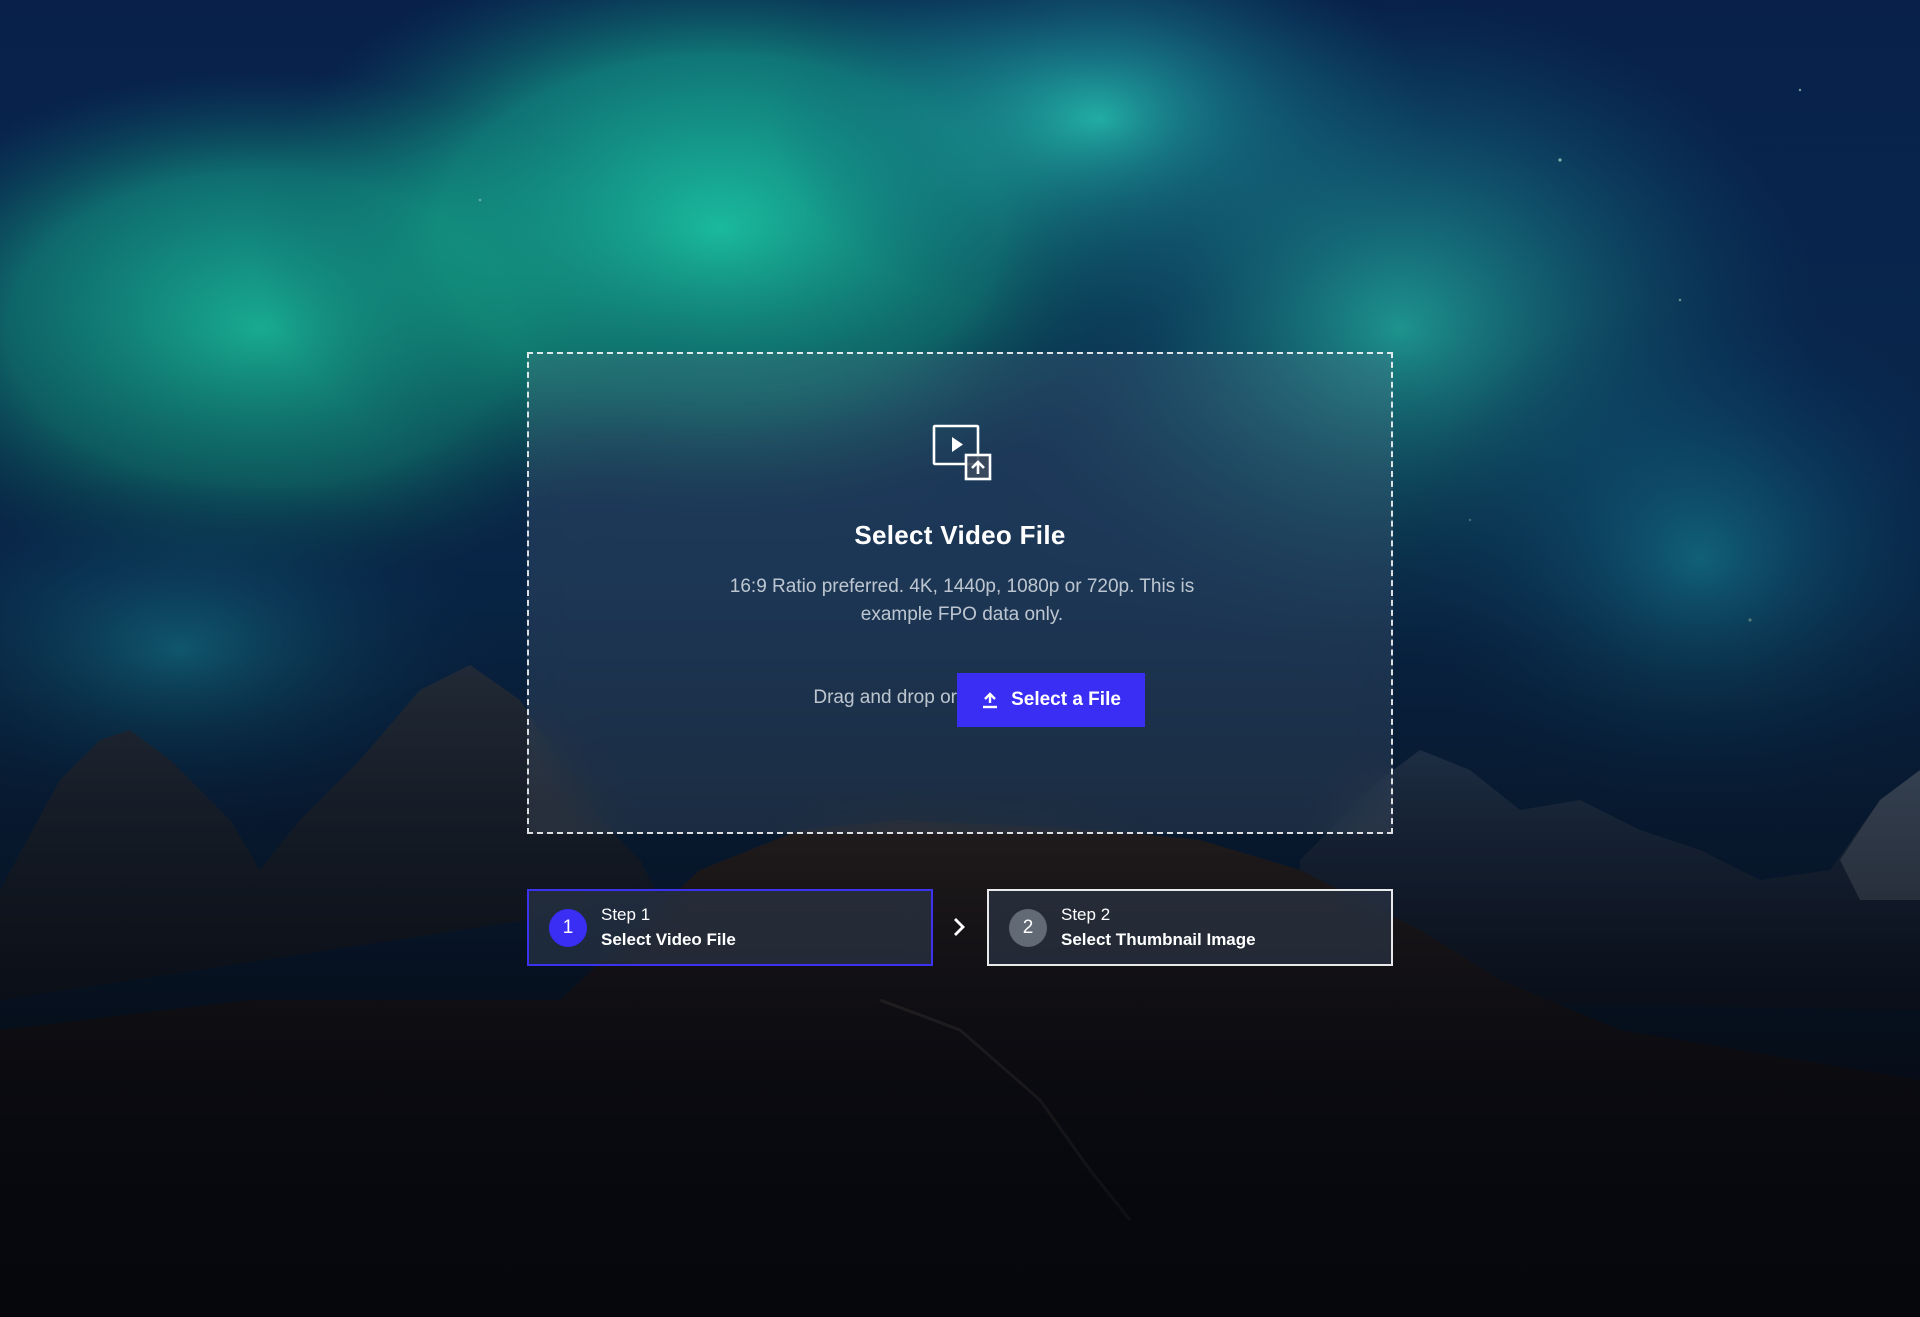  Describe the element at coordinates (1158, 939) in the screenshot. I see `step-2-title: Select Thumbnail Image` at that location.